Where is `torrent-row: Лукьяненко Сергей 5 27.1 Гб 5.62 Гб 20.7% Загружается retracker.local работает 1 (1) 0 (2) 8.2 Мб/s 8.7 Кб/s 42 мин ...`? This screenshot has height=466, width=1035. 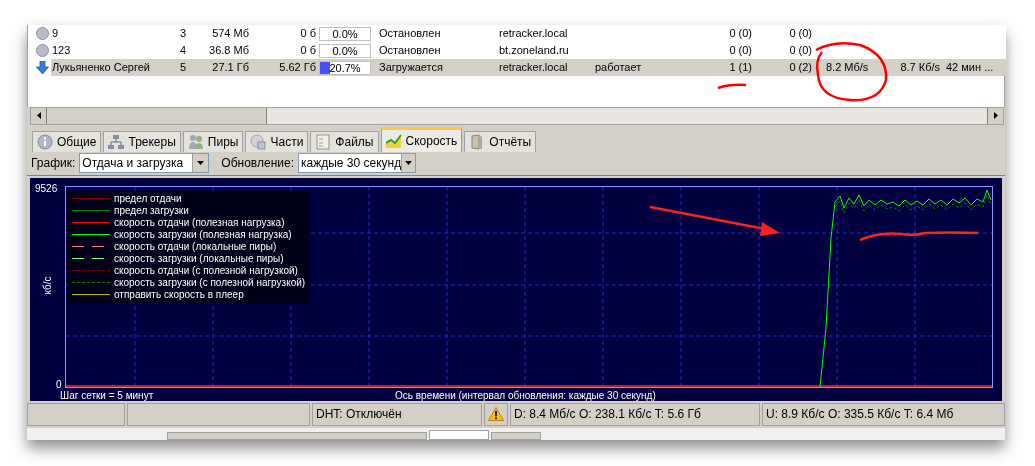
torrent-row: Лукьяненко Сергей 5 27.1 Гб 5.62 Гб 20.7% Загружается retracker.local работает 1 (1) 0 (2) 8.2 Мб/s 8.7 Кб/s 42 мин ... is located at coordinates (528, 67).